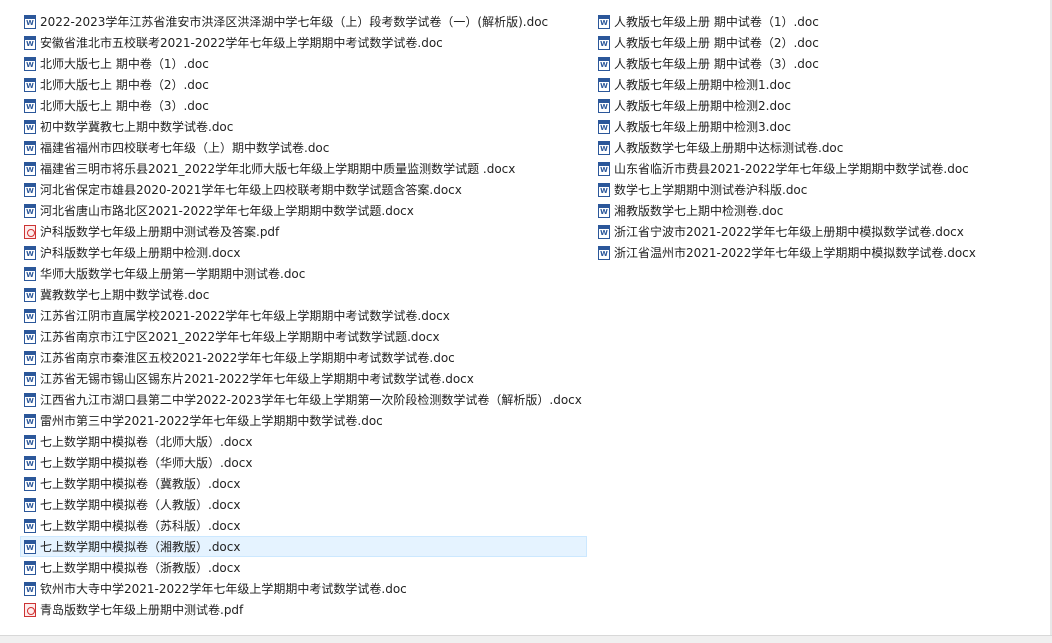  I want to click on file-name: 山东省临沂市费县2021-2022学年七年级上学期期中数学试卷.doc, so click(791, 168).